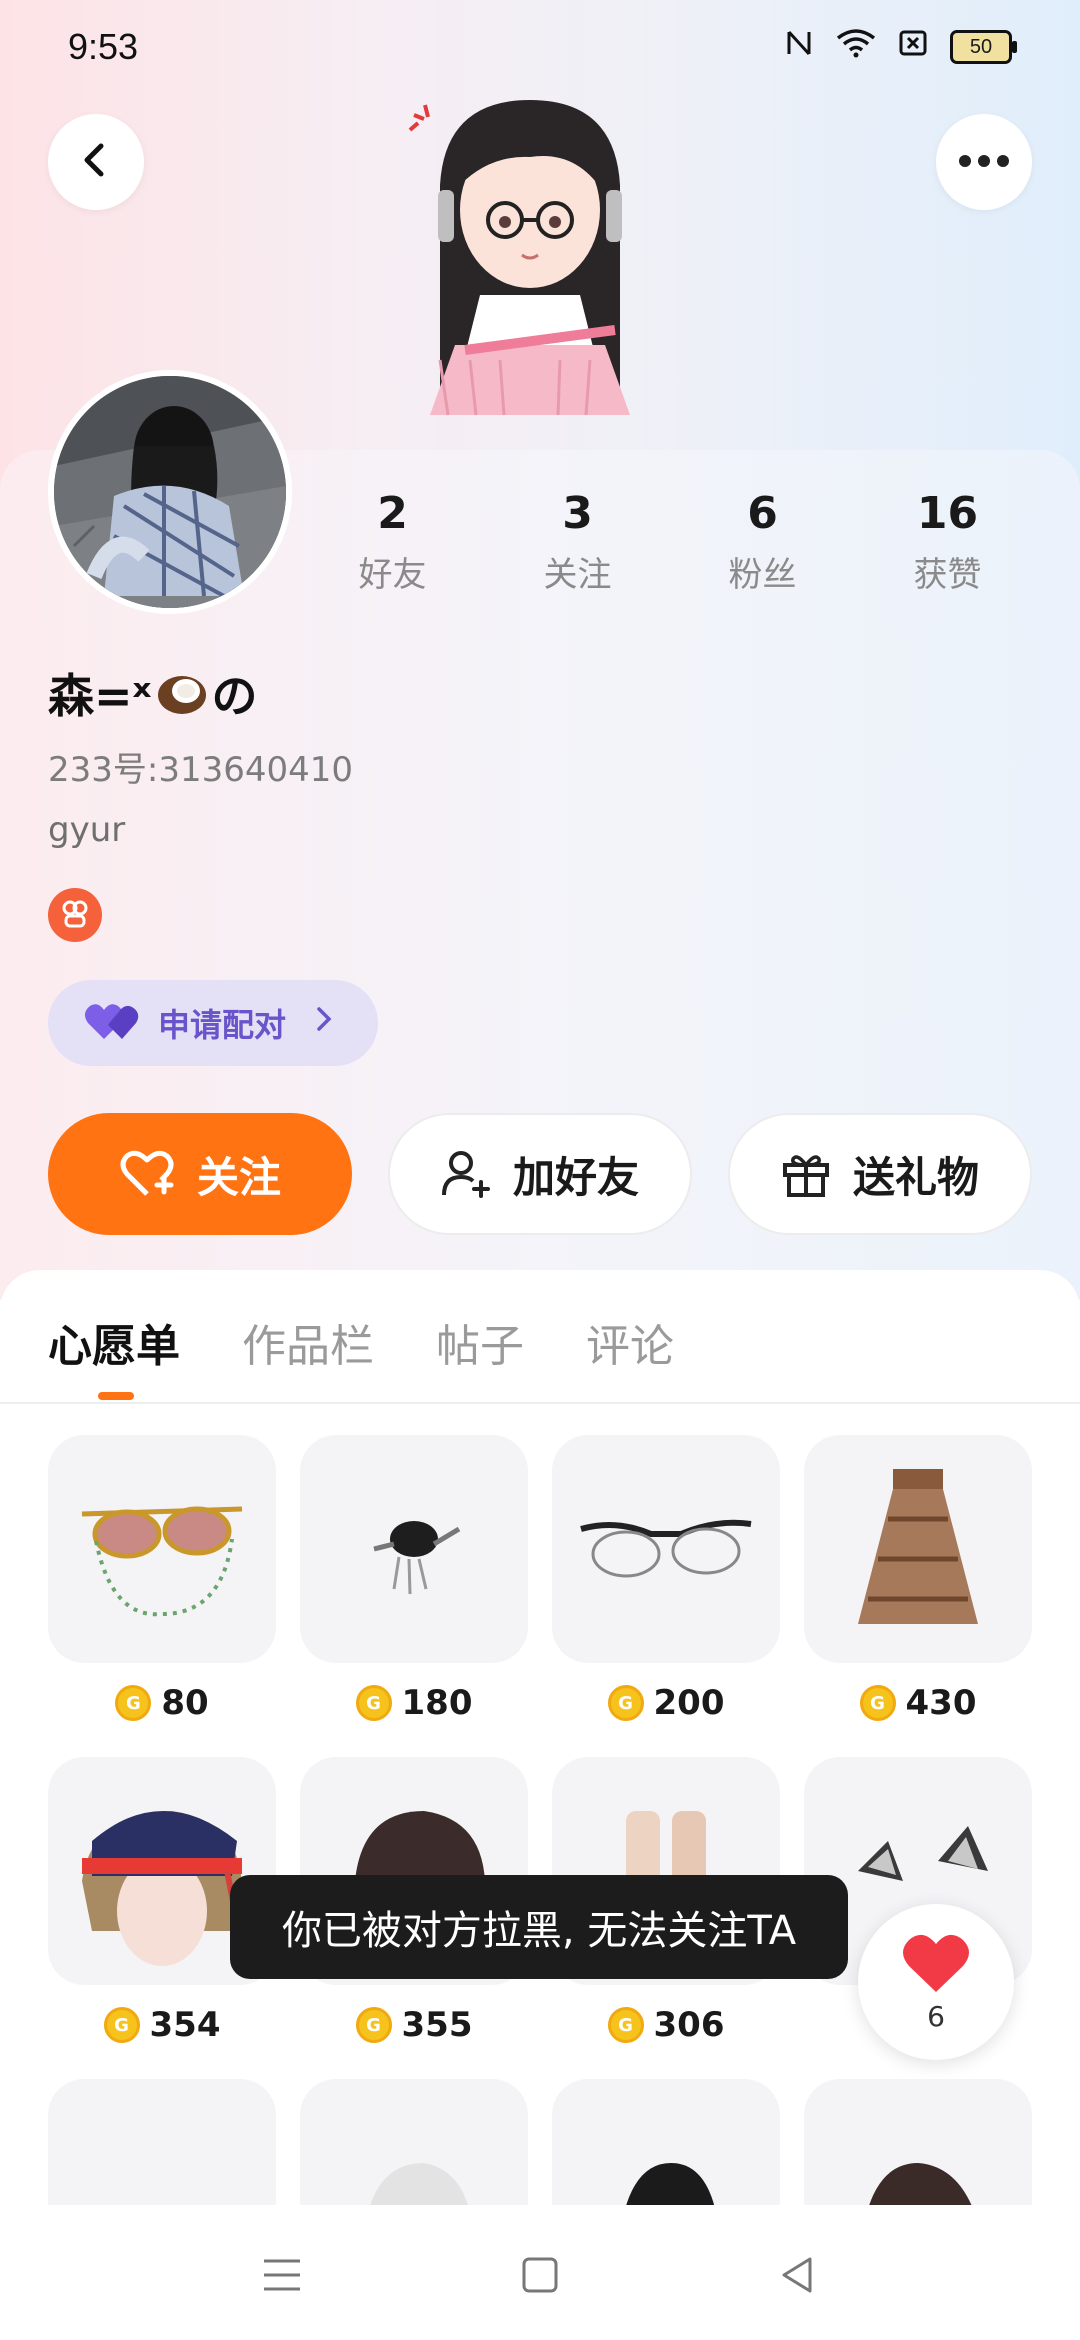  I want to click on item-price: G 354, so click(162, 2025).